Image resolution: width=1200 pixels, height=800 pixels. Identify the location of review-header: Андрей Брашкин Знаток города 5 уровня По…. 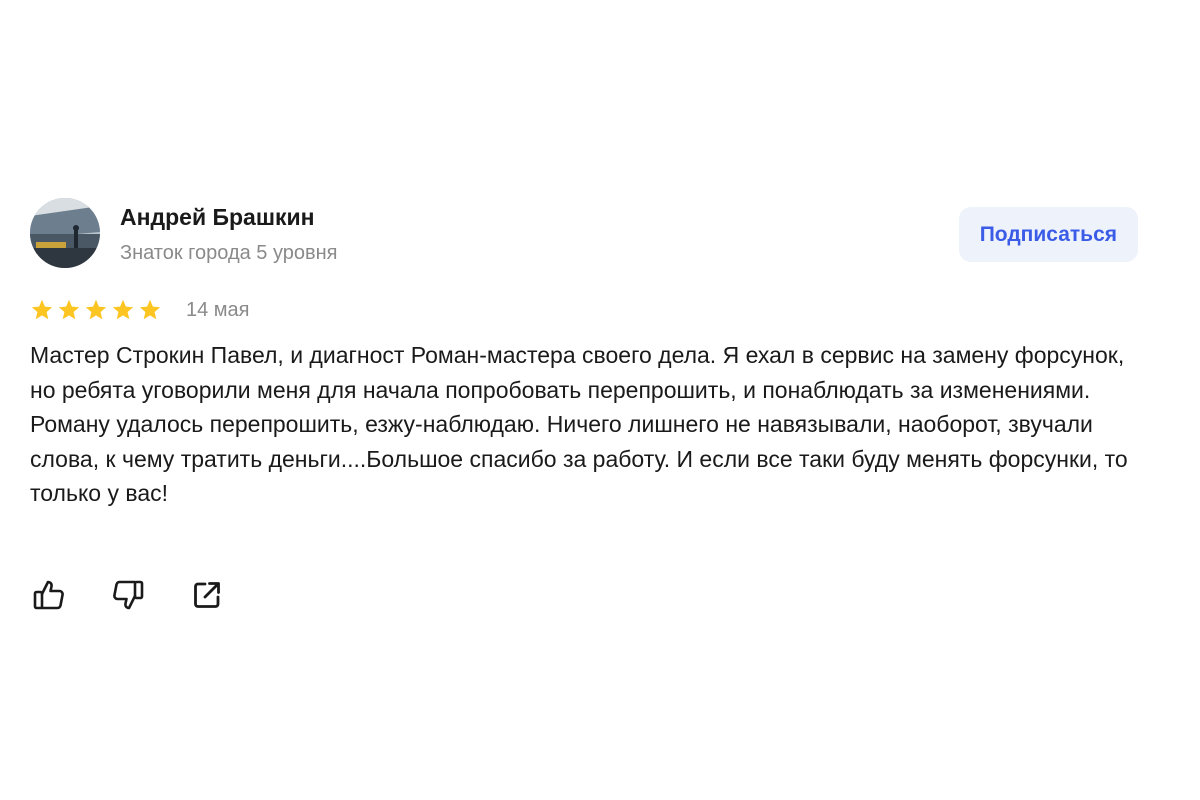
(585, 234).